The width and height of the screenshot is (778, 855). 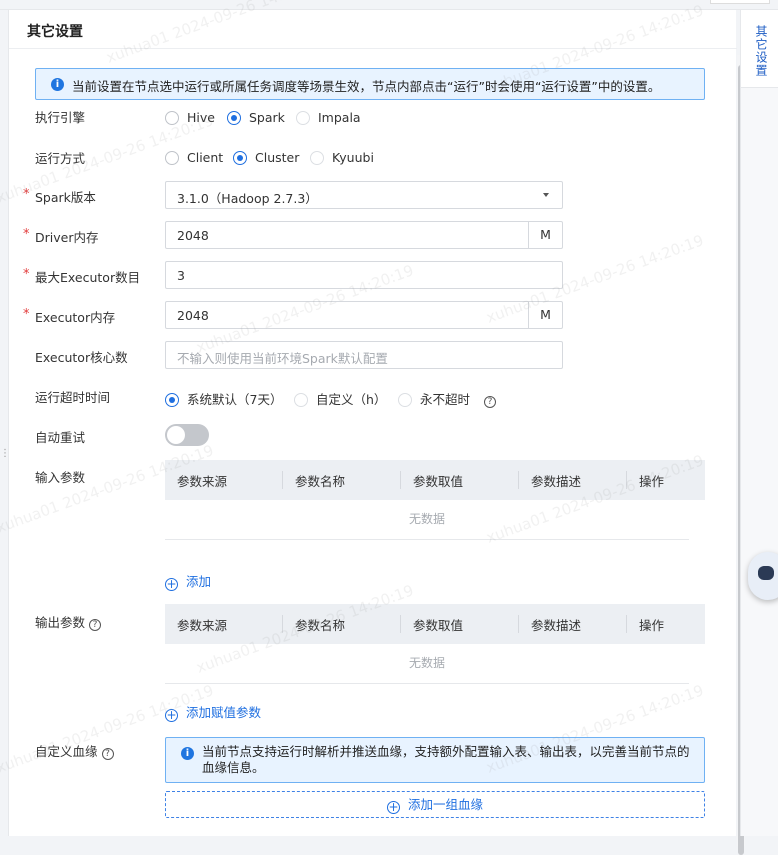 I want to click on top-corner-control, so click(x=740, y=2).